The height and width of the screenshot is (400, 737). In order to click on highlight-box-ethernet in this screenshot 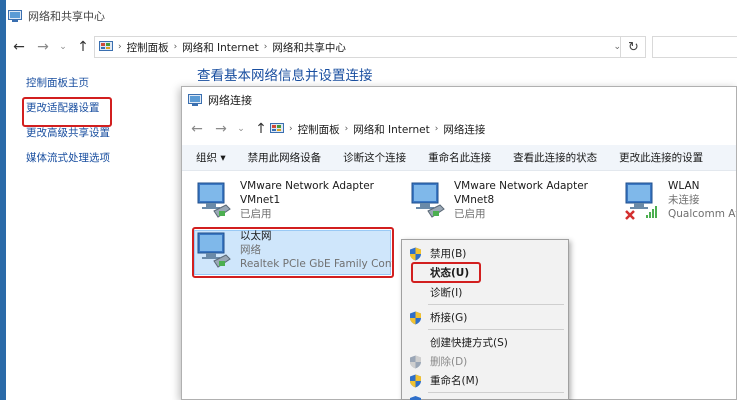, I will do `click(293, 252)`.